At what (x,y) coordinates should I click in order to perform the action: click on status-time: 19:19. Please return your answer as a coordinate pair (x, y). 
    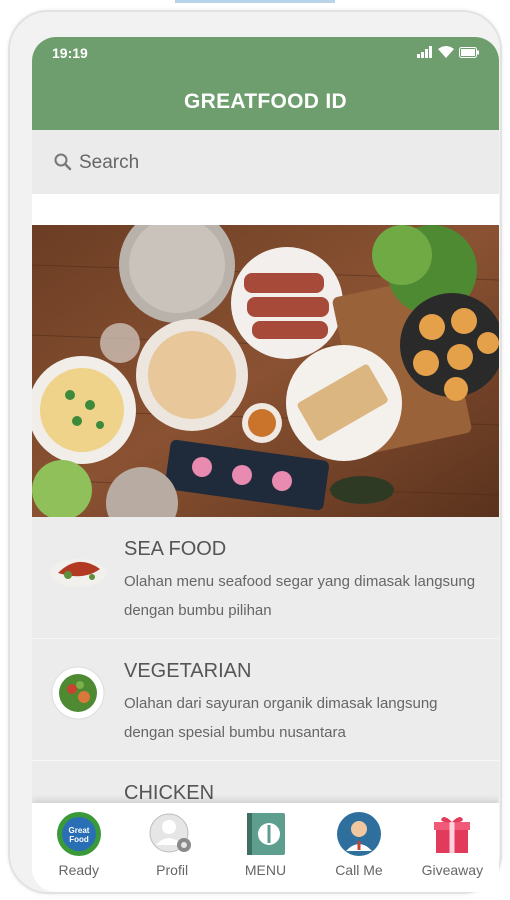
    Looking at the image, I should click on (70, 53).